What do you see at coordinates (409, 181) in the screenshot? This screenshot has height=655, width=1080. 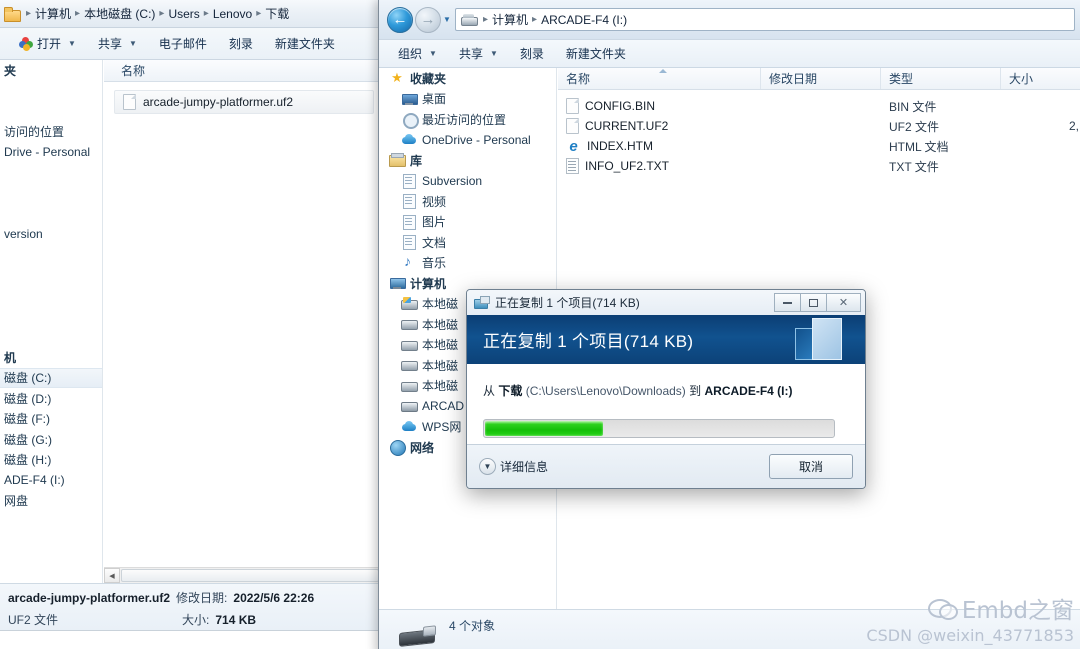 I see `document-icon` at bounding box center [409, 181].